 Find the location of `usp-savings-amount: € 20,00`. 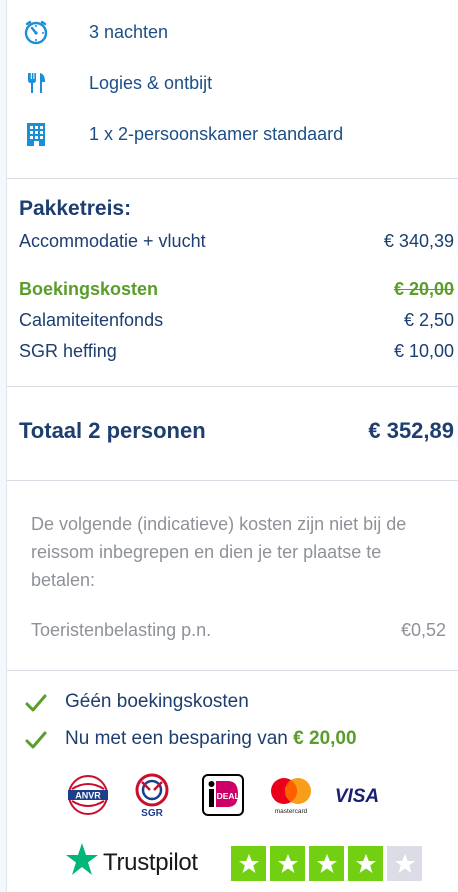

usp-savings-amount: € 20,00 is located at coordinates (325, 738).